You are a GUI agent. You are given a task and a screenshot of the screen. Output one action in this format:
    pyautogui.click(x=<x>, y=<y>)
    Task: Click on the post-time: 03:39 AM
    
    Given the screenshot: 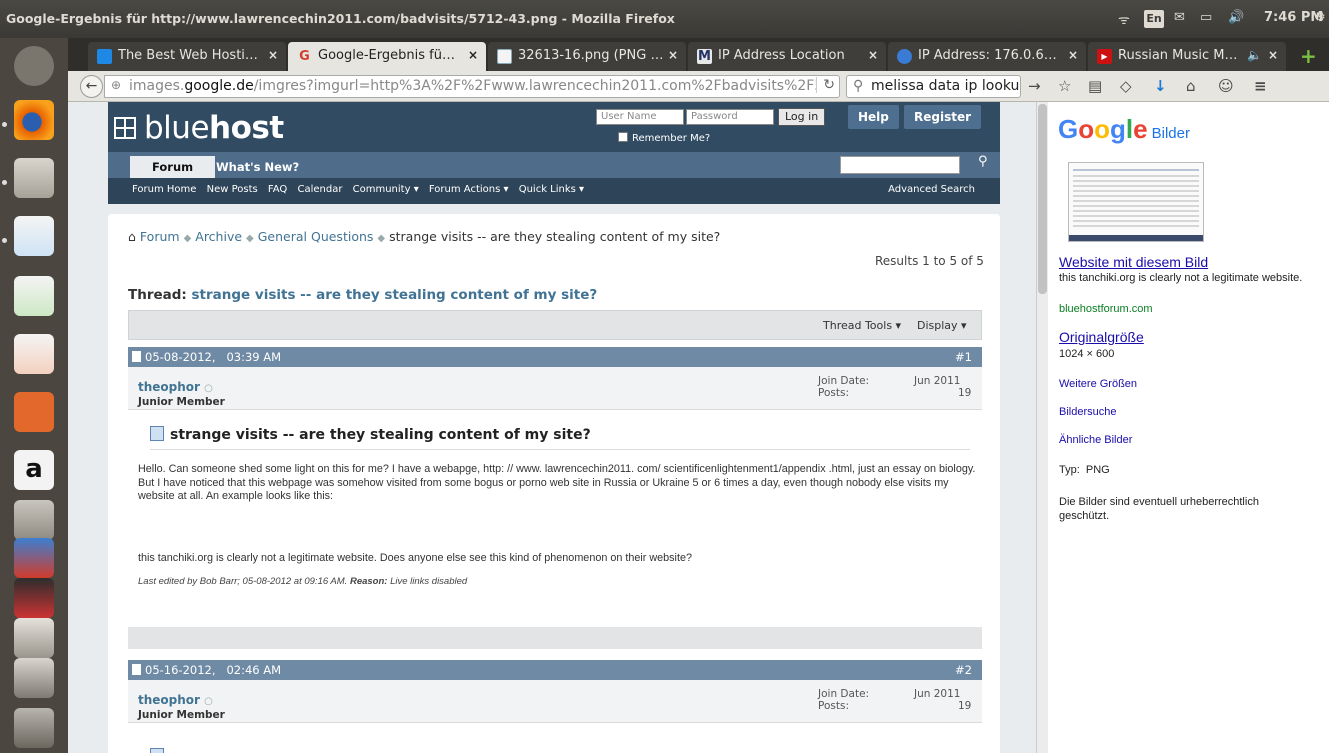 What is the action you would take?
    pyautogui.click(x=254, y=357)
    